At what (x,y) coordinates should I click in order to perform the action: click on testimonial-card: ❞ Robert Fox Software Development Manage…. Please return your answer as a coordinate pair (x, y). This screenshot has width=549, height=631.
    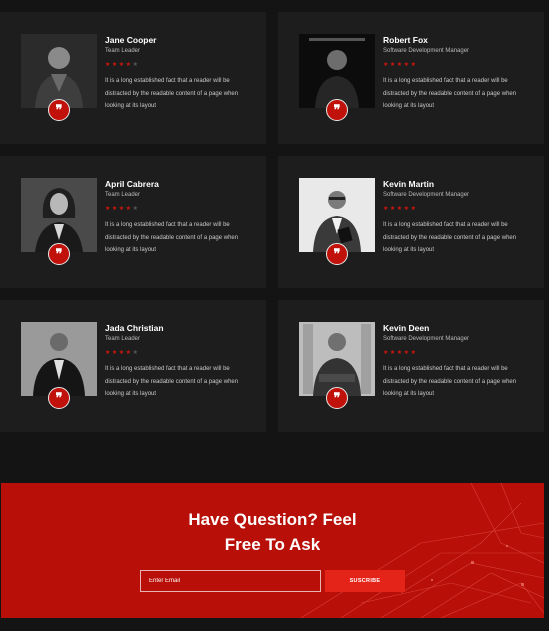
    Looking at the image, I should click on (411, 78).